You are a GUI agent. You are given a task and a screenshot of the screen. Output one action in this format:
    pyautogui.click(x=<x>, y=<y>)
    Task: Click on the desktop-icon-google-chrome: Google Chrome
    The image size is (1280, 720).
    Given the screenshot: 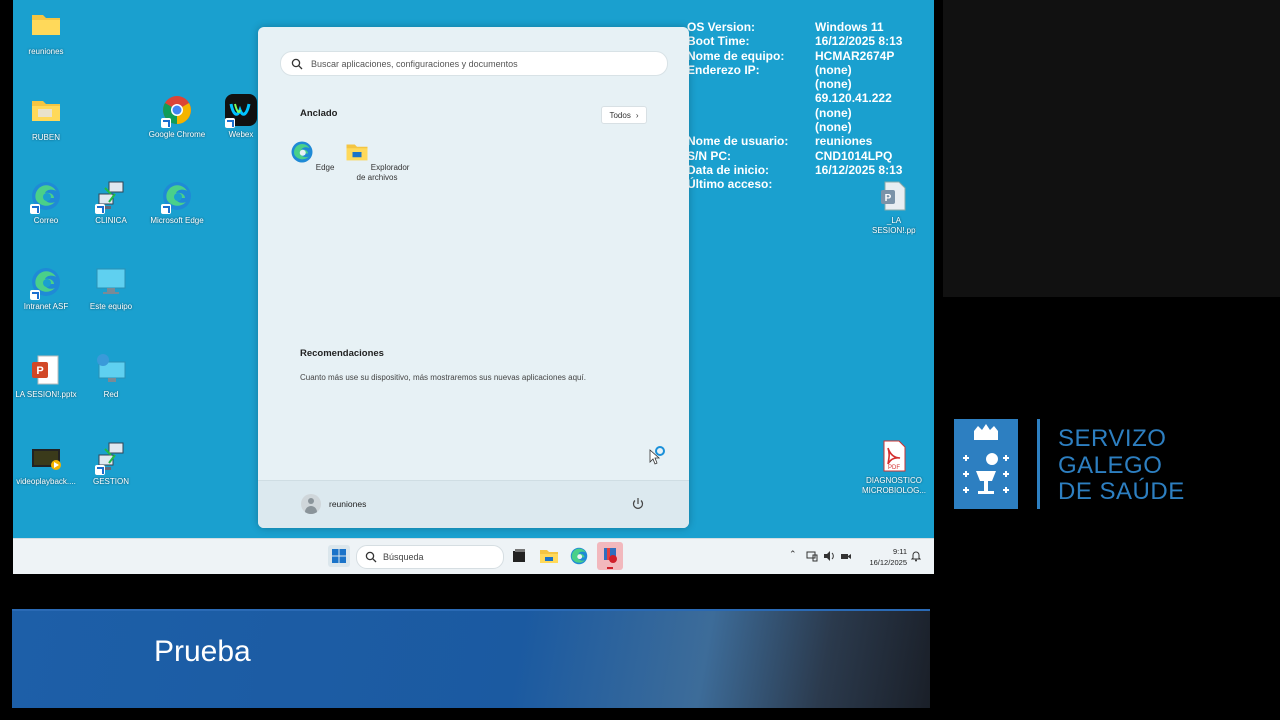 What is the action you would take?
    pyautogui.click(x=177, y=117)
    